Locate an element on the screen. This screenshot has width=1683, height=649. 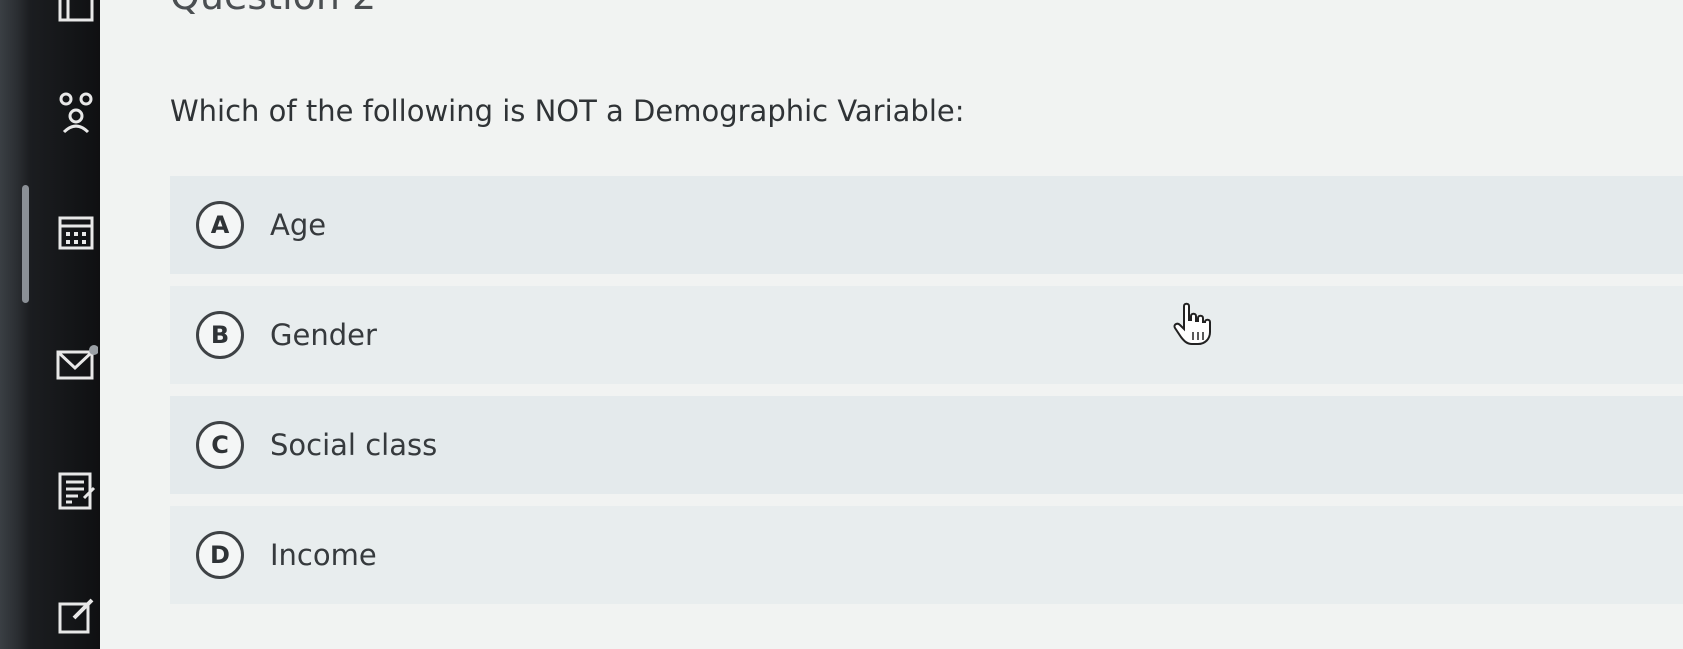
option-b: B Gender is located at coordinates (926, 335).